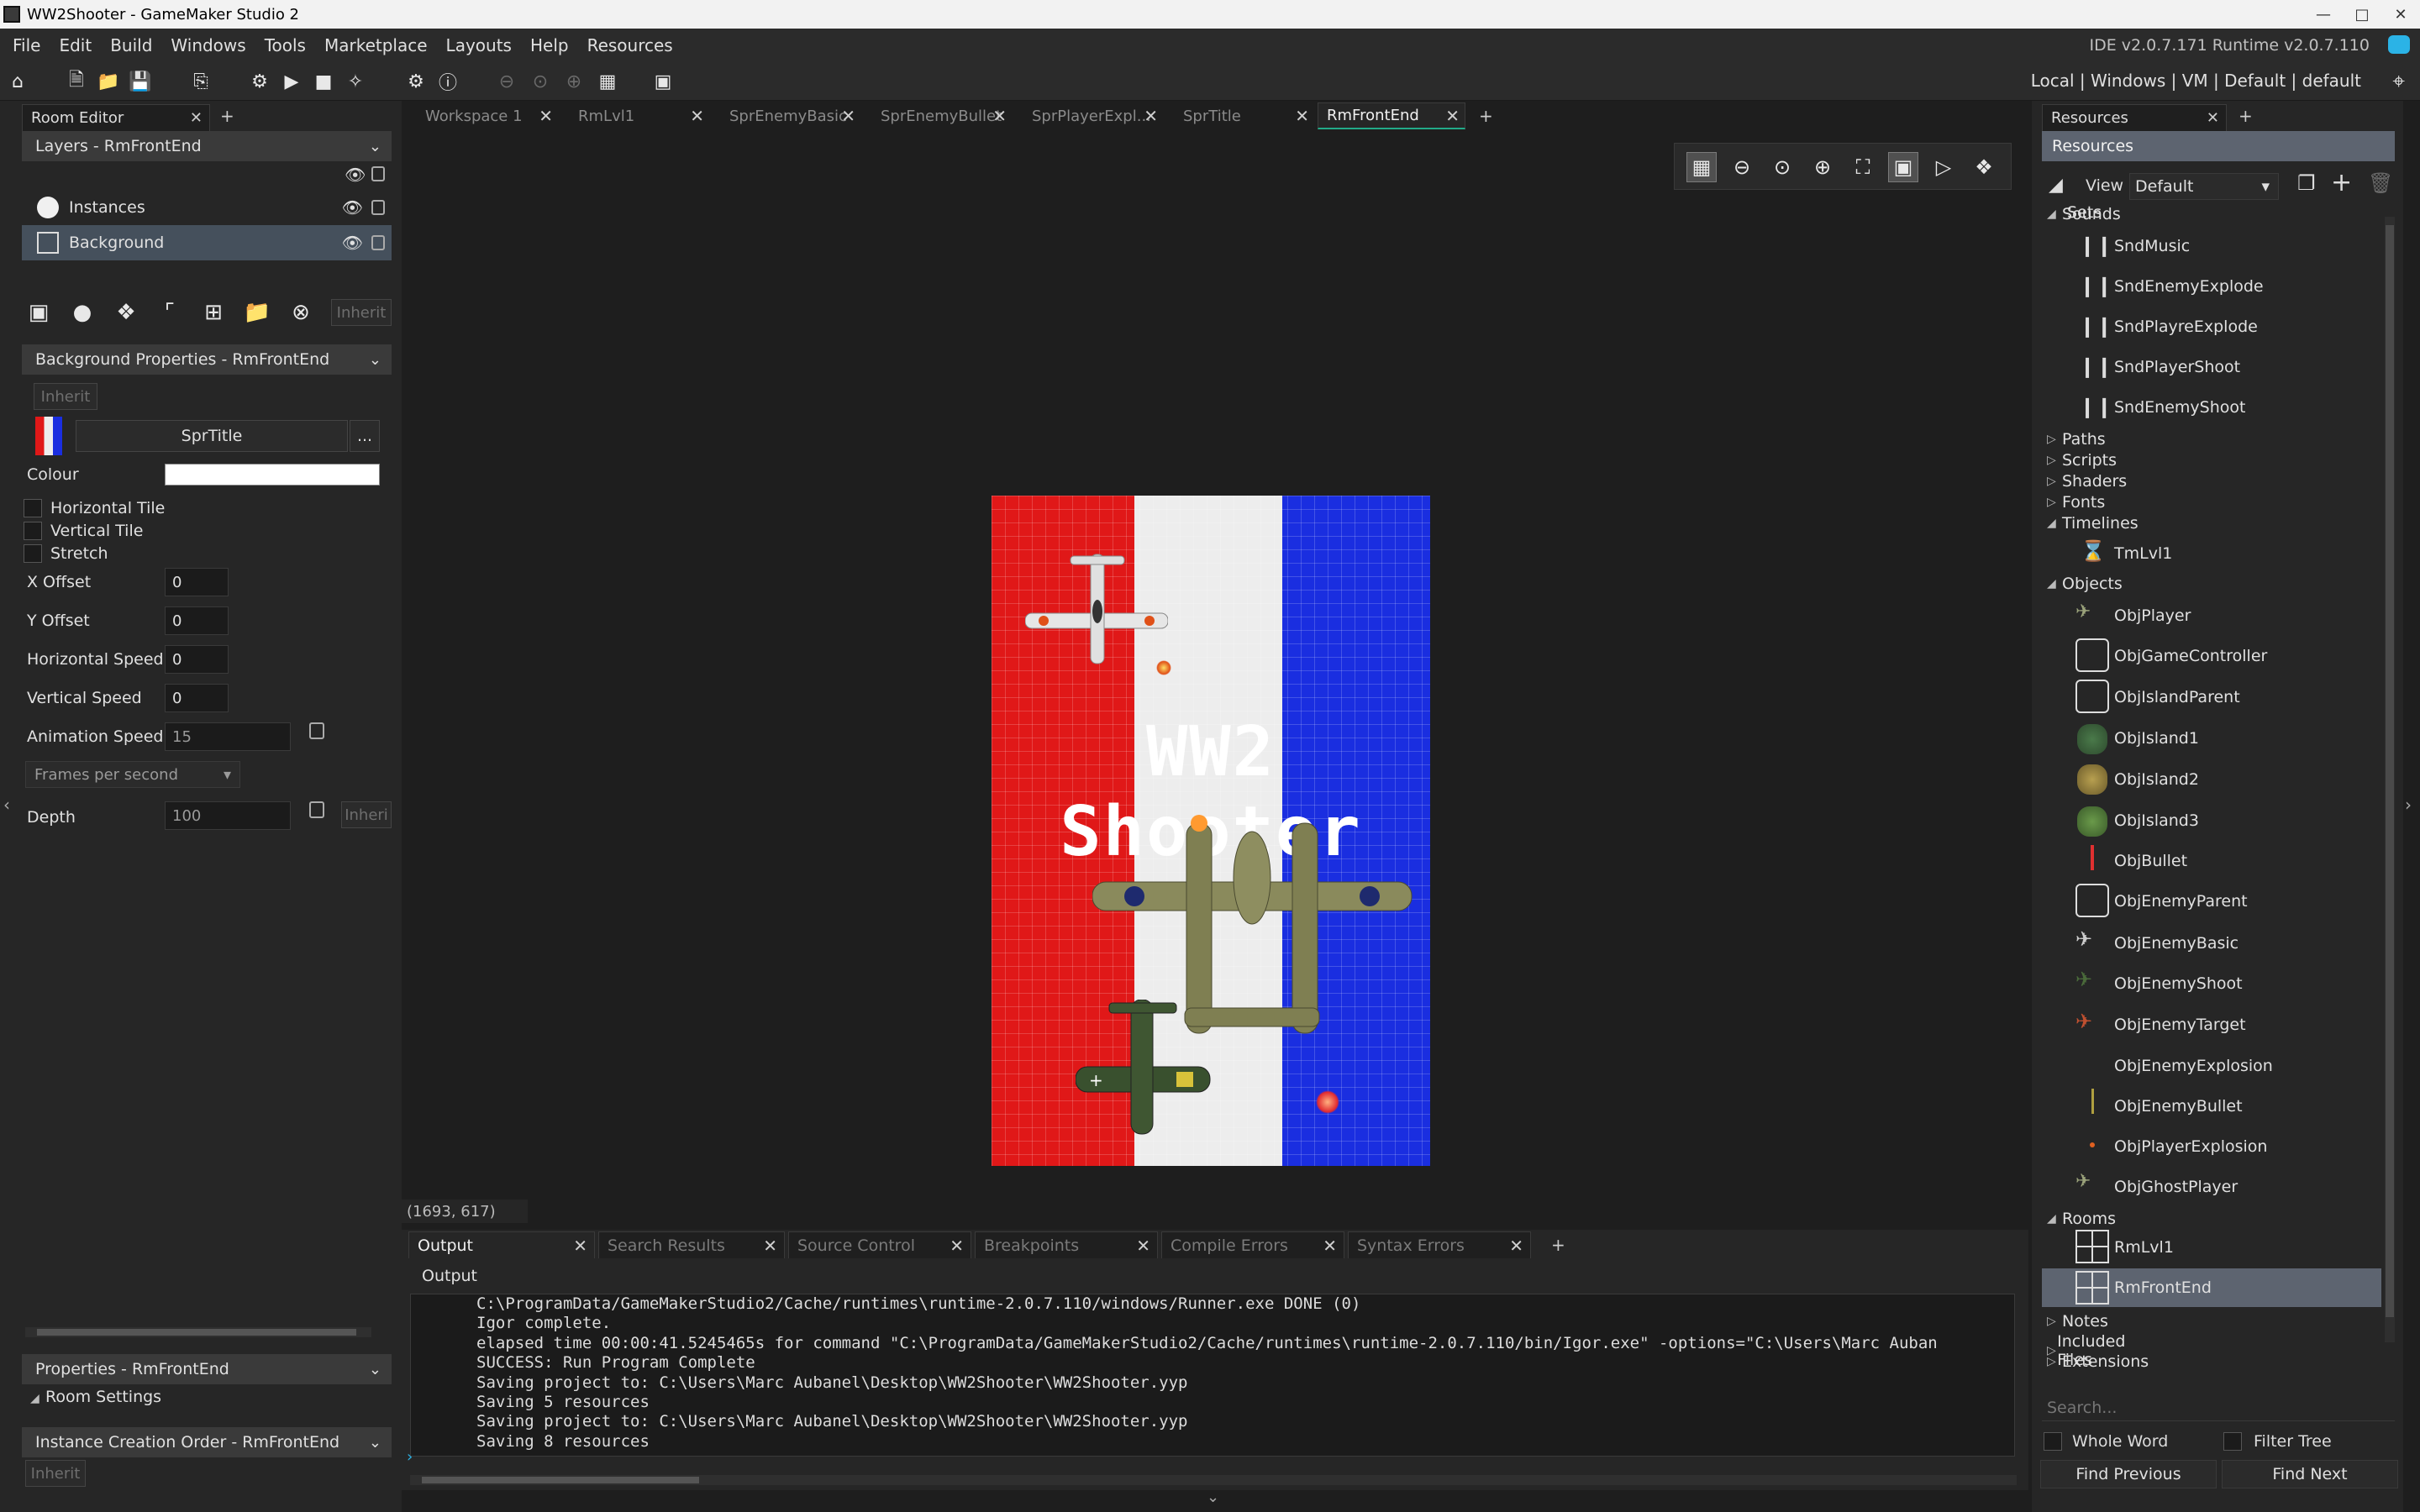  I want to click on view-select: Default ▾, so click(2204, 186).